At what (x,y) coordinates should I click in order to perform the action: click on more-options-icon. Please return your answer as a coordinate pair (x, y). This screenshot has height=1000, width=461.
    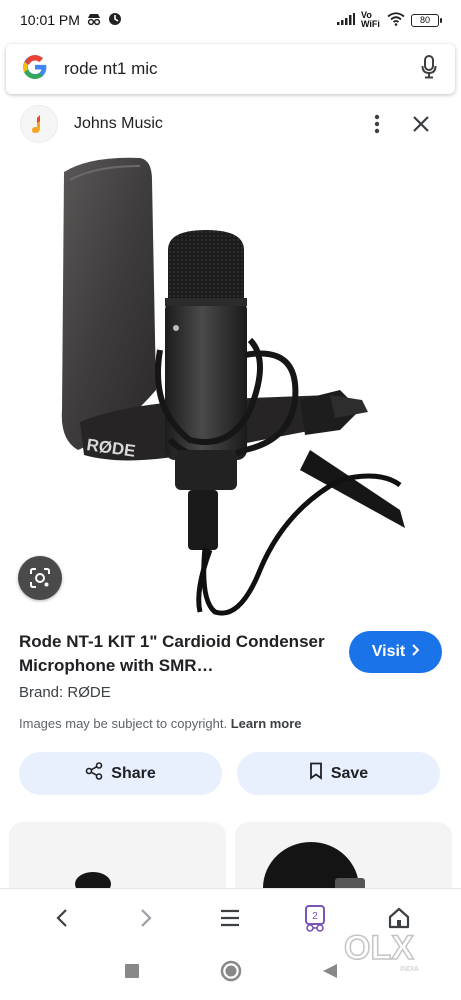
    Looking at the image, I should click on (377, 124).